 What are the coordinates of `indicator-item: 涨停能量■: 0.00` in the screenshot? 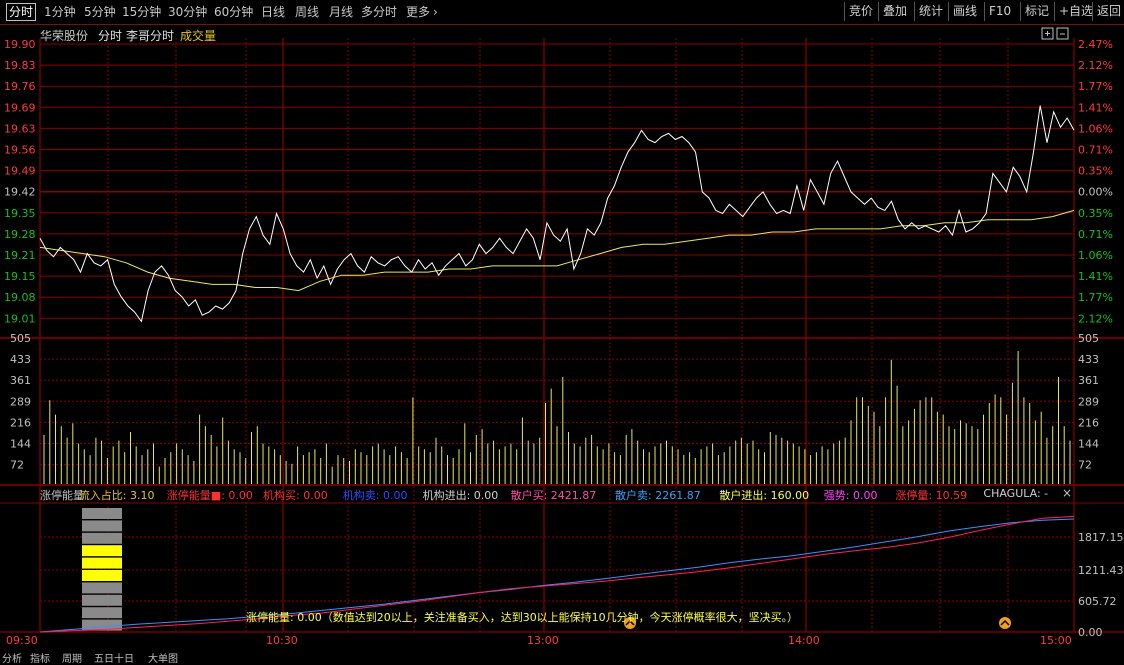 It's located at (209, 495).